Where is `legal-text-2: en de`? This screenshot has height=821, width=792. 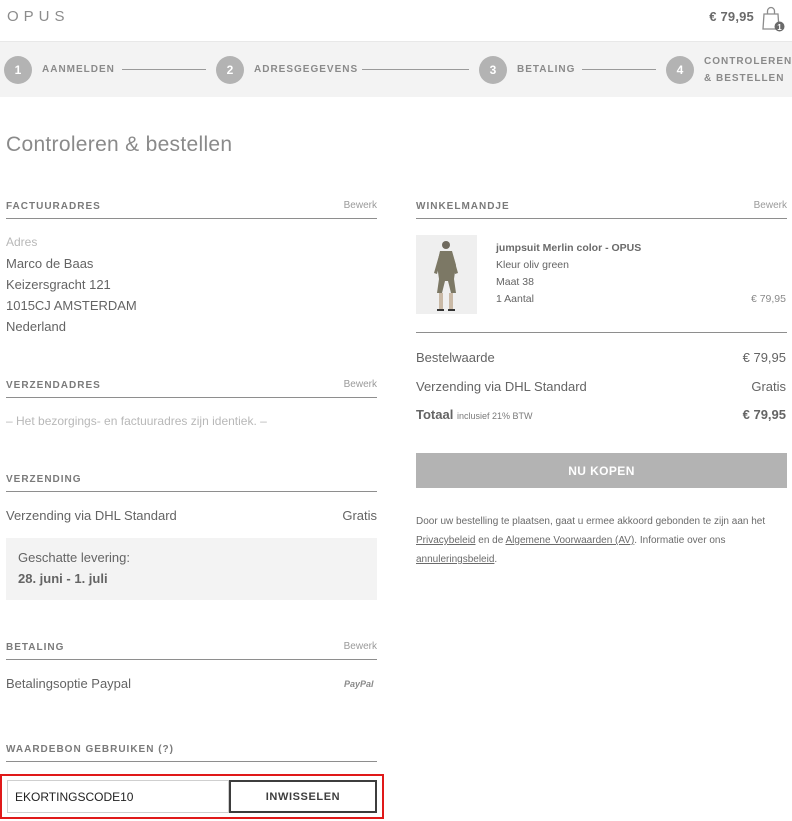 legal-text-2: en de is located at coordinates (490, 540).